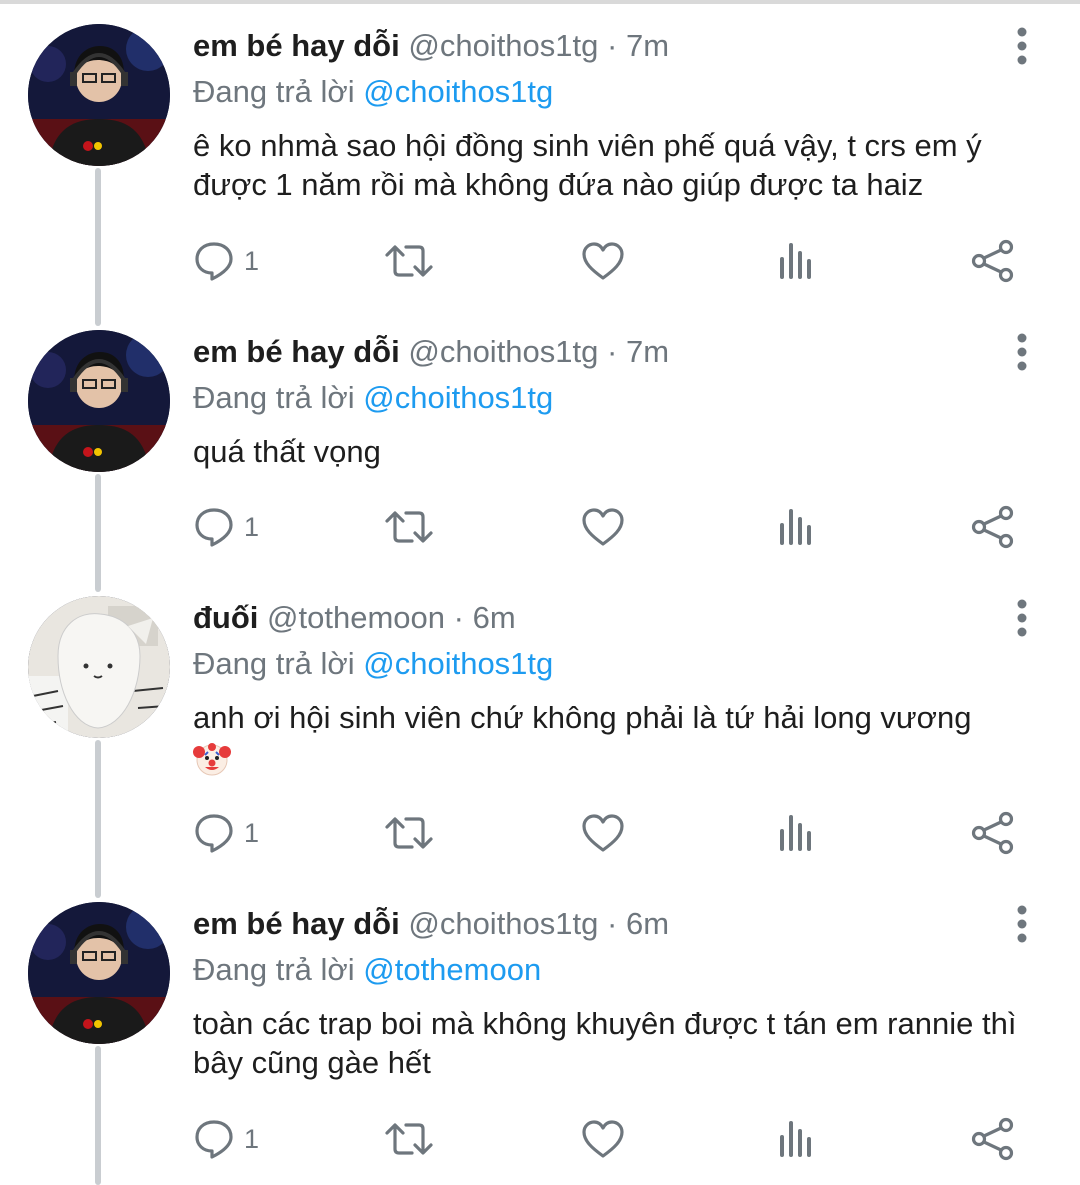 The height and width of the screenshot is (1185, 1080). I want to click on mention-link: @tothemoon, so click(452, 969).